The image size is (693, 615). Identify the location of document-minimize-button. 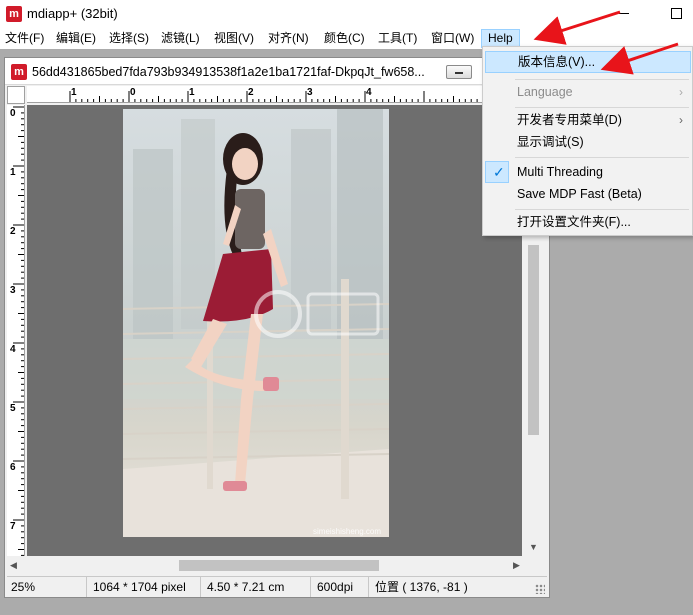
(459, 72).